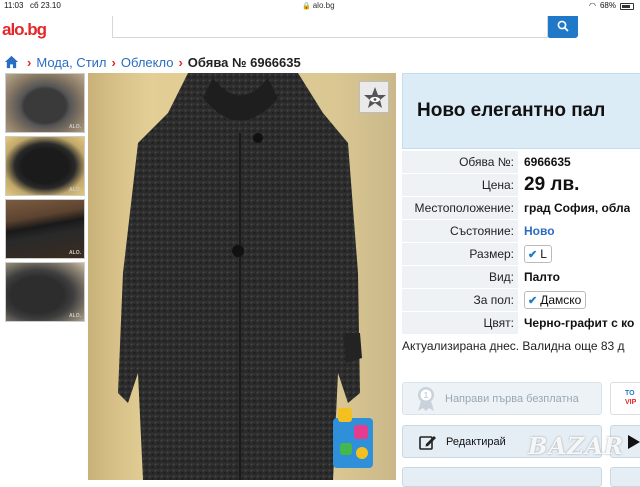 The width and height of the screenshot is (640, 487). I want to click on spec-row-type: Вид: Палто, so click(521, 277).